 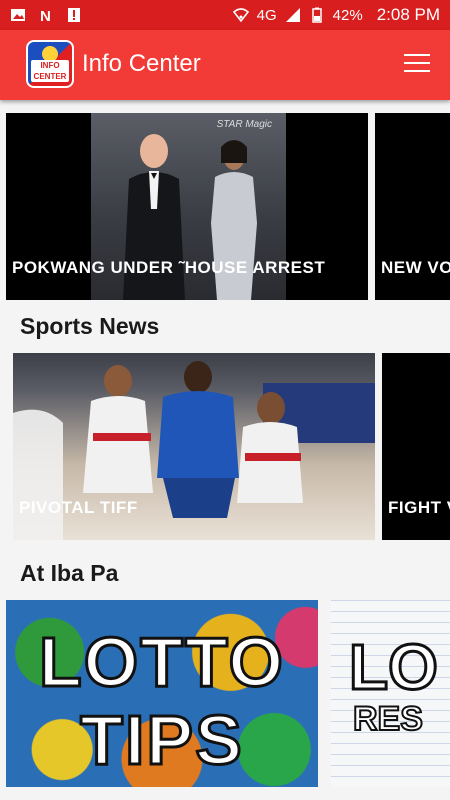 What do you see at coordinates (412, 206) in the screenshot?
I see `featured-card: NEW VO` at bounding box center [412, 206].